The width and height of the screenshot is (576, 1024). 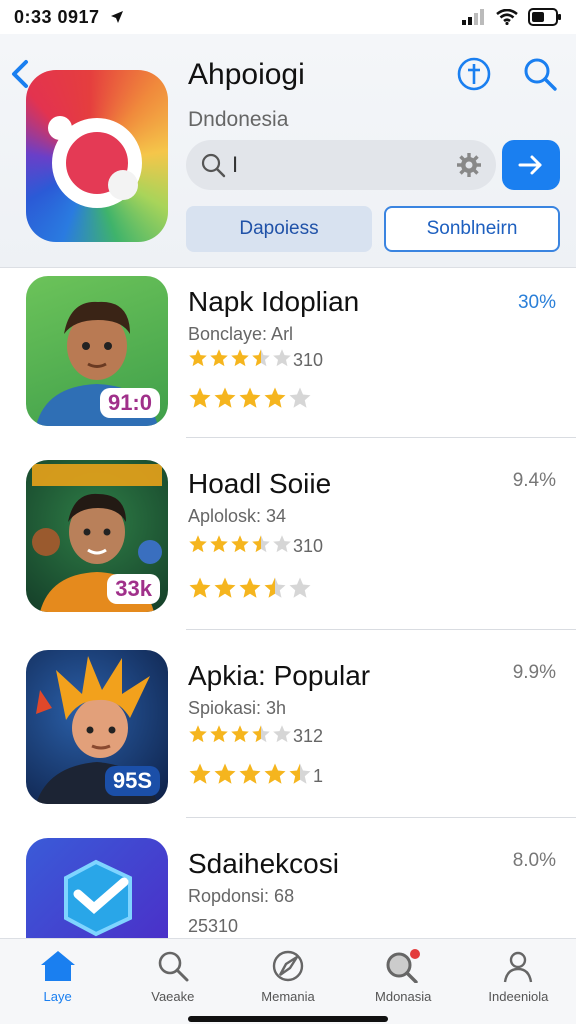 I want to click on tab-label: Indeeniola, so click(x=518, y=996).